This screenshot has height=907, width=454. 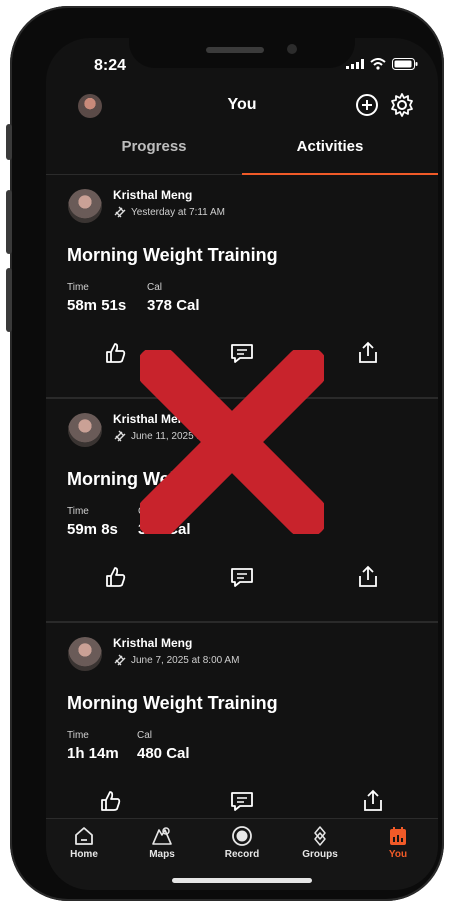 I want to click on groups-icon, so click(x=320, y=836).